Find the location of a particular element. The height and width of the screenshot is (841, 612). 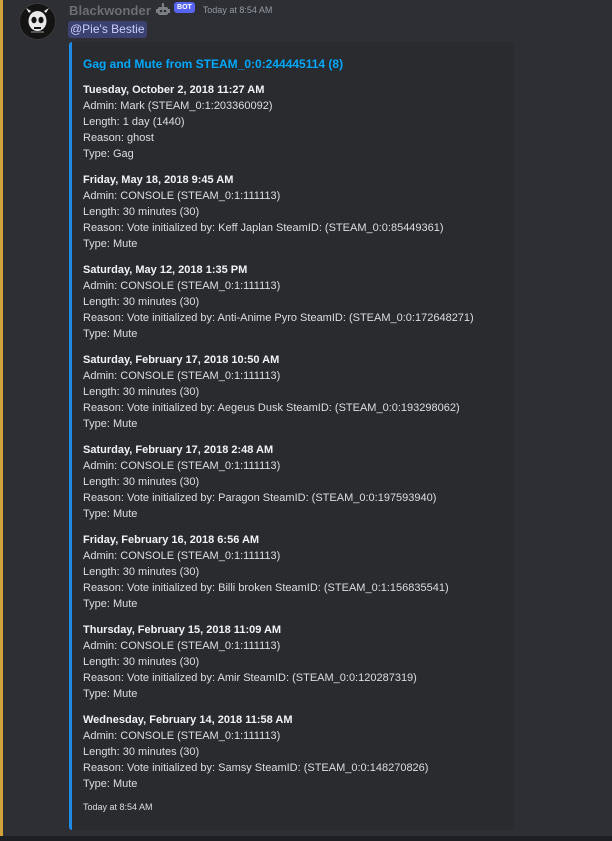

message-header: Blackwonder BOT Today at 8:54 AM is located at coordinates (171, 9).